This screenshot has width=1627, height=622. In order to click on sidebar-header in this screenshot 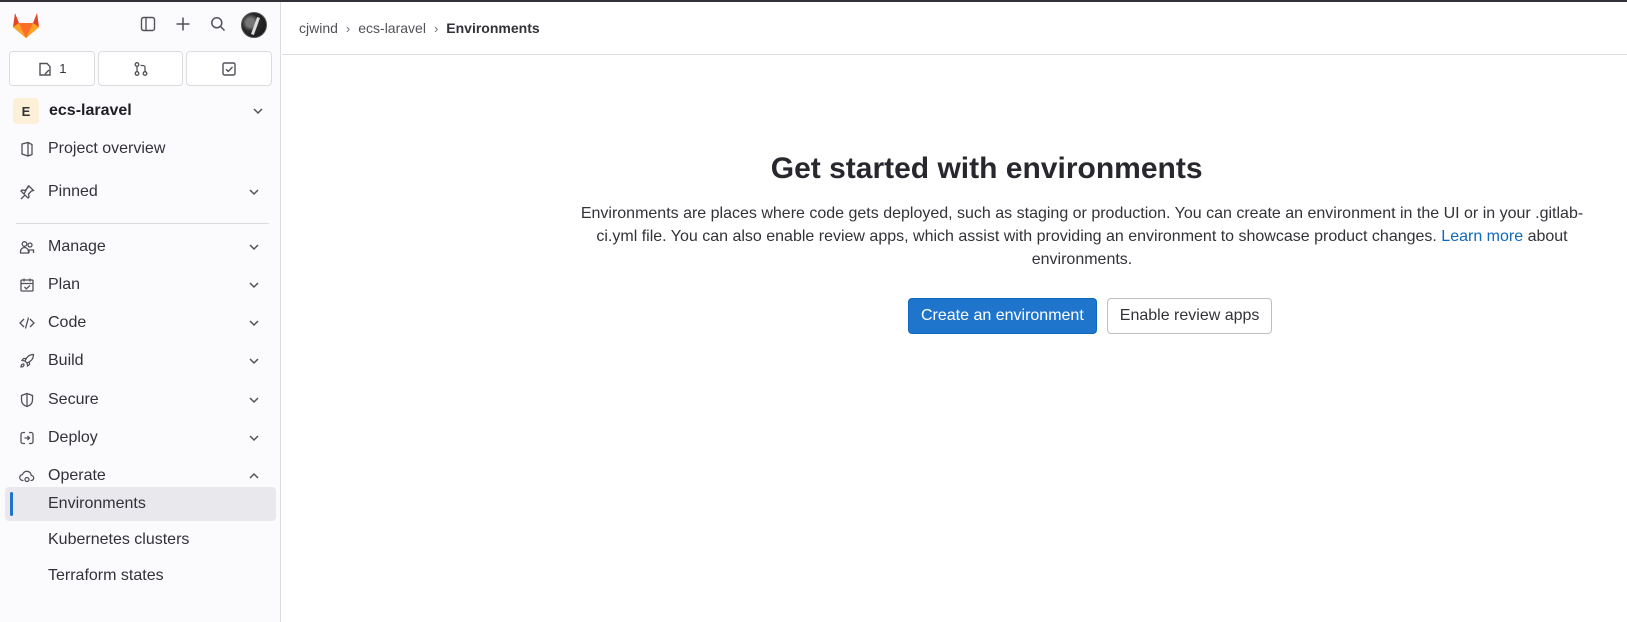, I will do `click(140, 24)`.